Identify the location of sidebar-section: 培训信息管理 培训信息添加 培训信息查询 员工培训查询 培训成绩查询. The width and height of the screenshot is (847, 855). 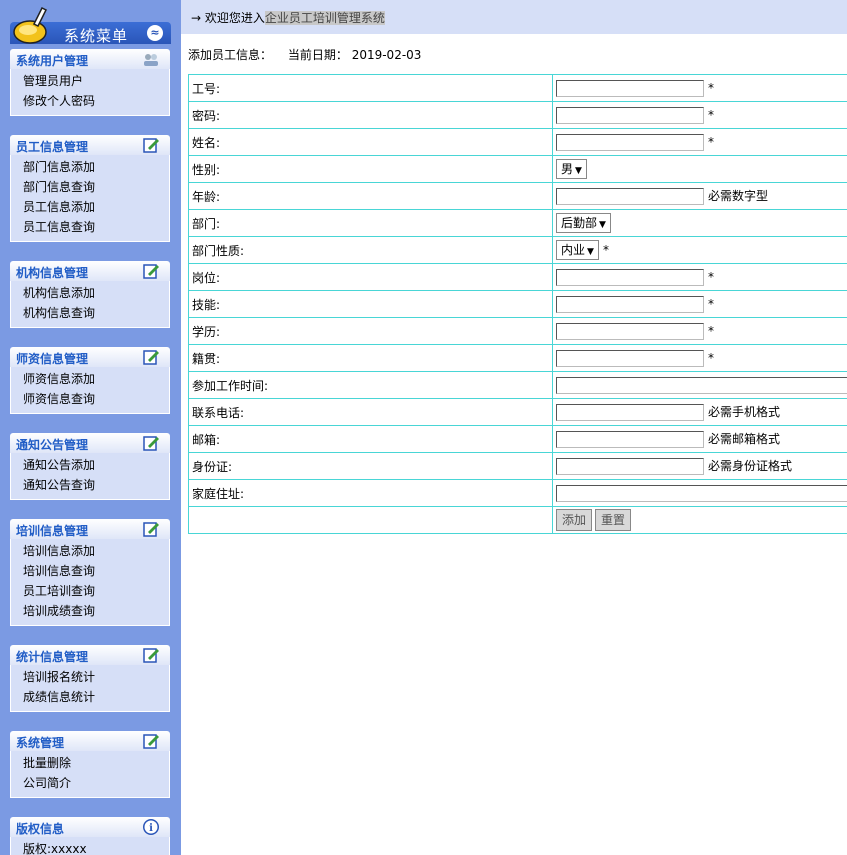
(90, 572).